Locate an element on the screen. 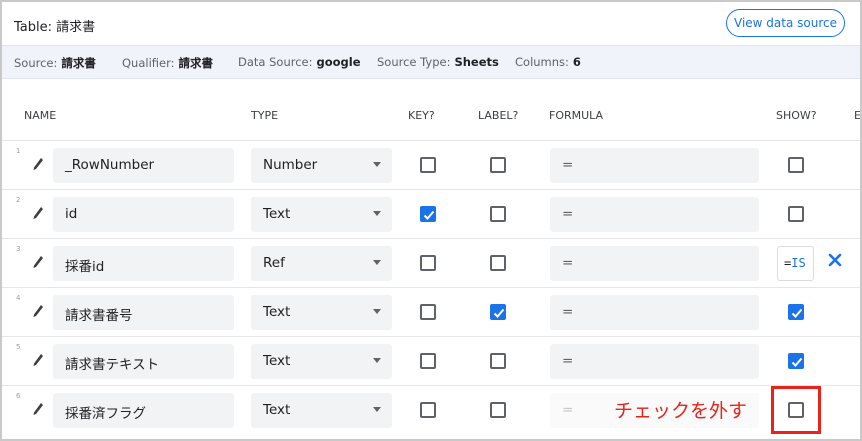 This screenshot has height=441, width=862. info-data-source: Data Source: google is located at coordinates (299, 62).